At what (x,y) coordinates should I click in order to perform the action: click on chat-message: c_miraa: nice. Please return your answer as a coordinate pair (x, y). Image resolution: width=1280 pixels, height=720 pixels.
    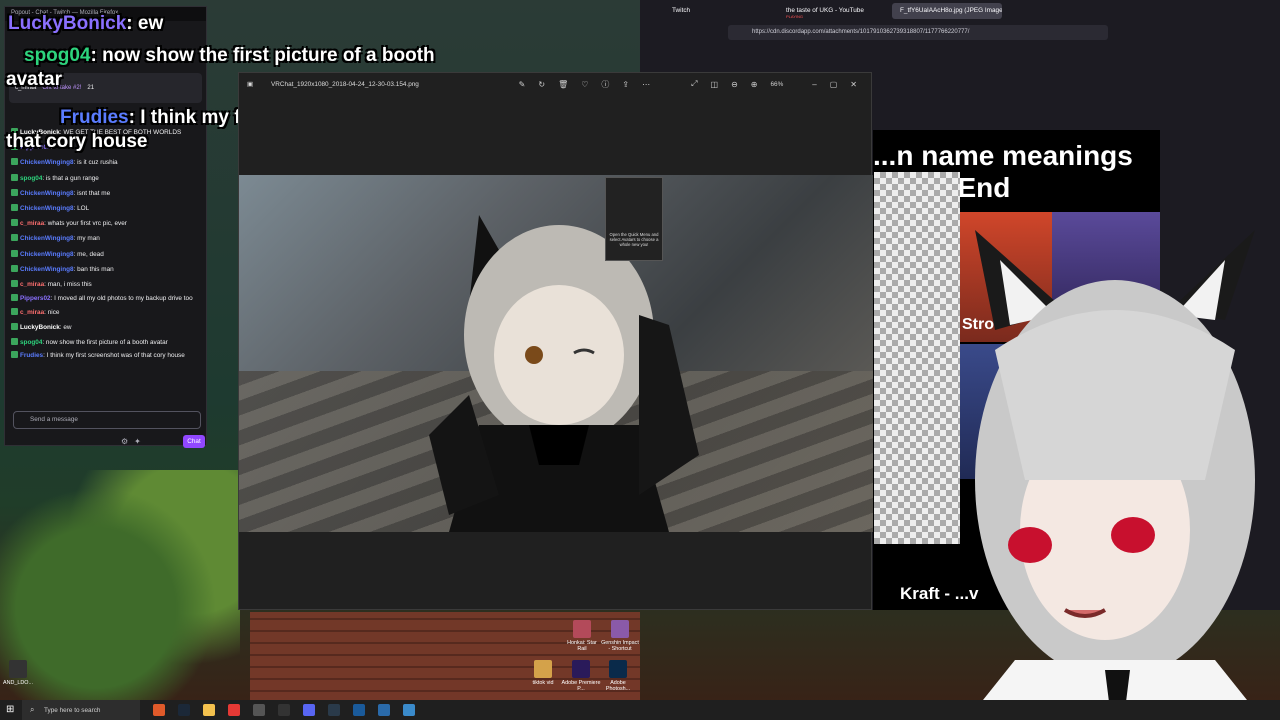
    Looking at the image, I should click on (106, 312).